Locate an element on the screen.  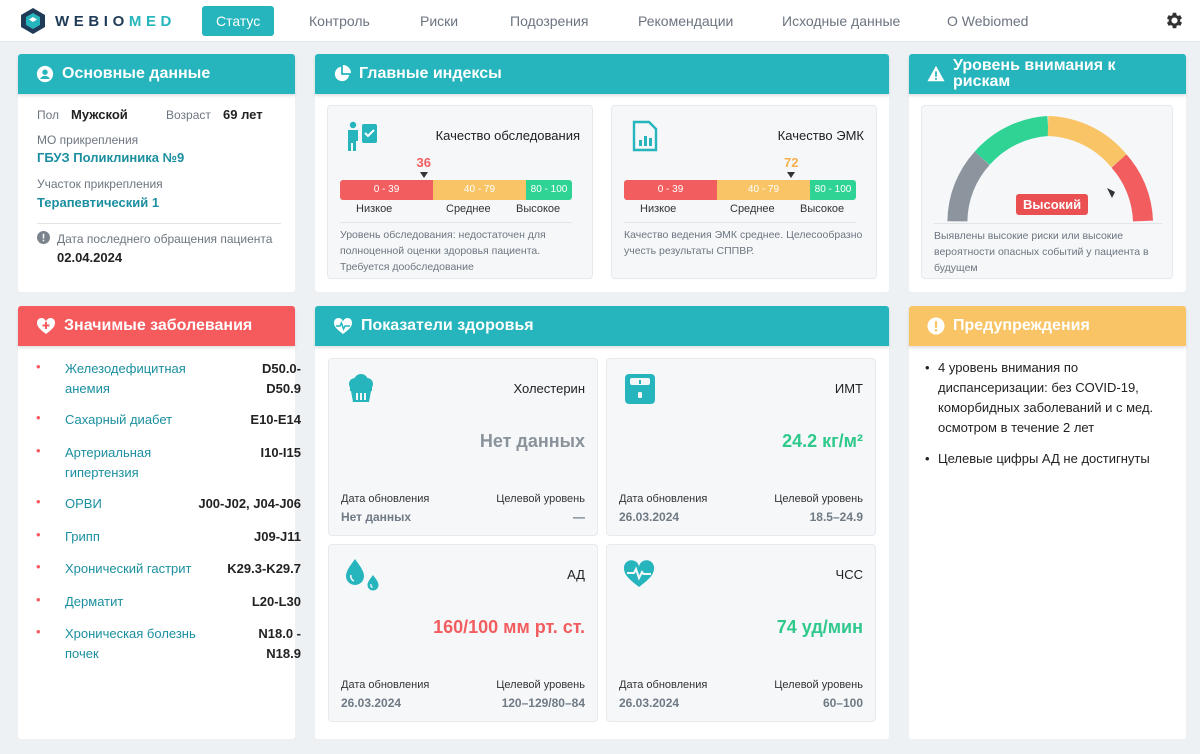
disease-name: Сахарный диабет is located at coordinates (118, 420).